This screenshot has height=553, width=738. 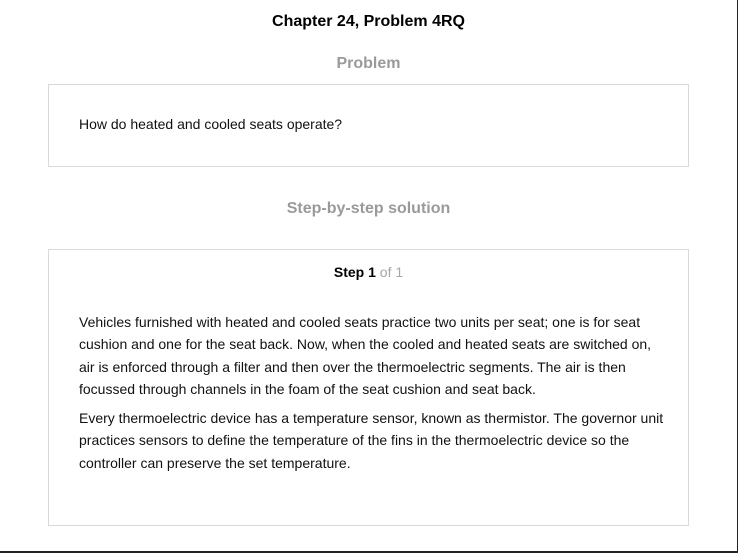 I want to click on step-indicator: Step 1 of 1, so click(x=368, y=272).